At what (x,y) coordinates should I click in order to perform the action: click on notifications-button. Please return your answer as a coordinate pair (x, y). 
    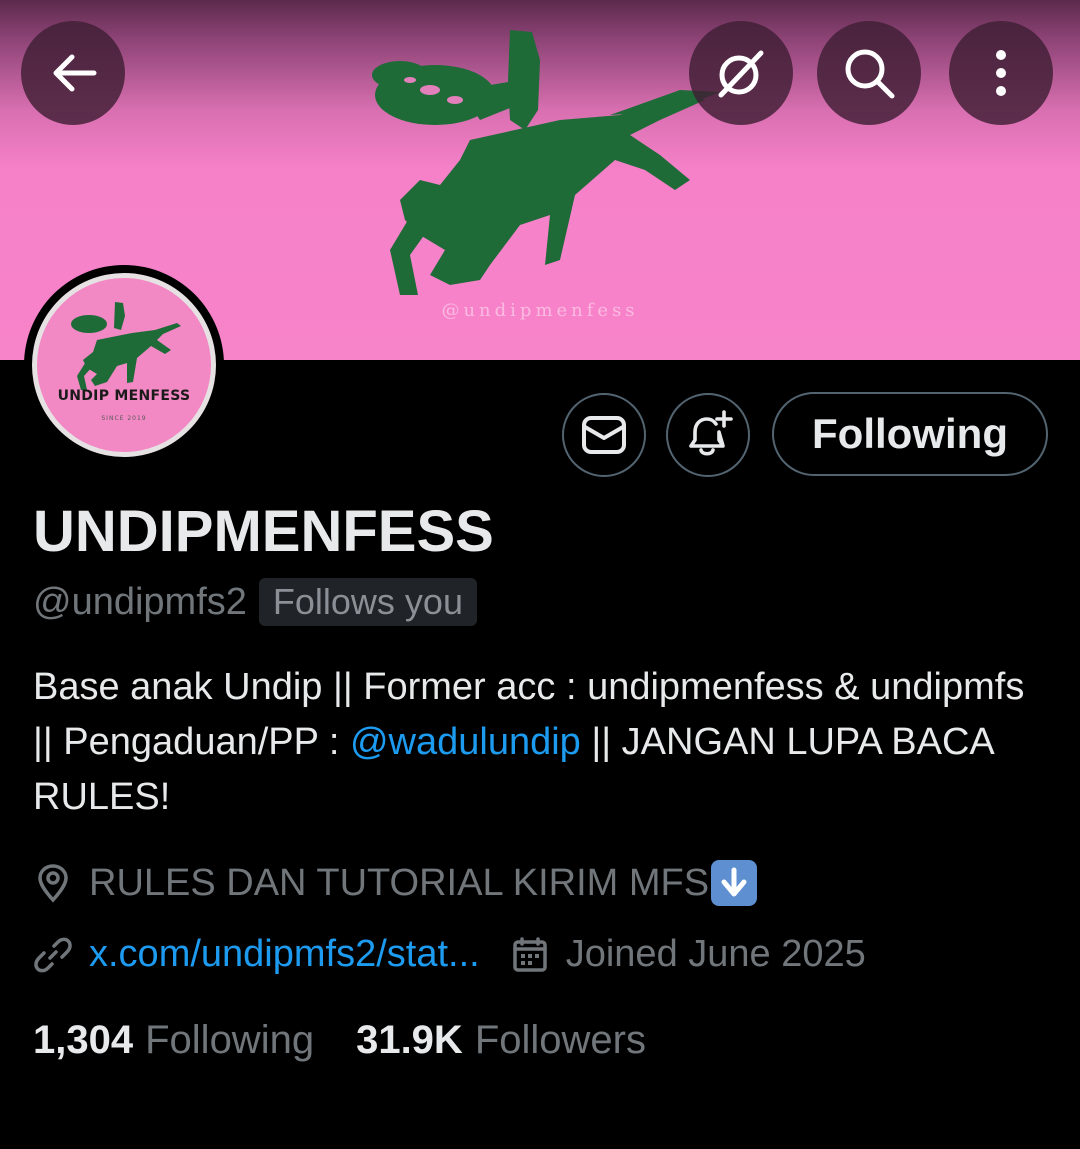
    Looking at the image, I should click on (708, 435).